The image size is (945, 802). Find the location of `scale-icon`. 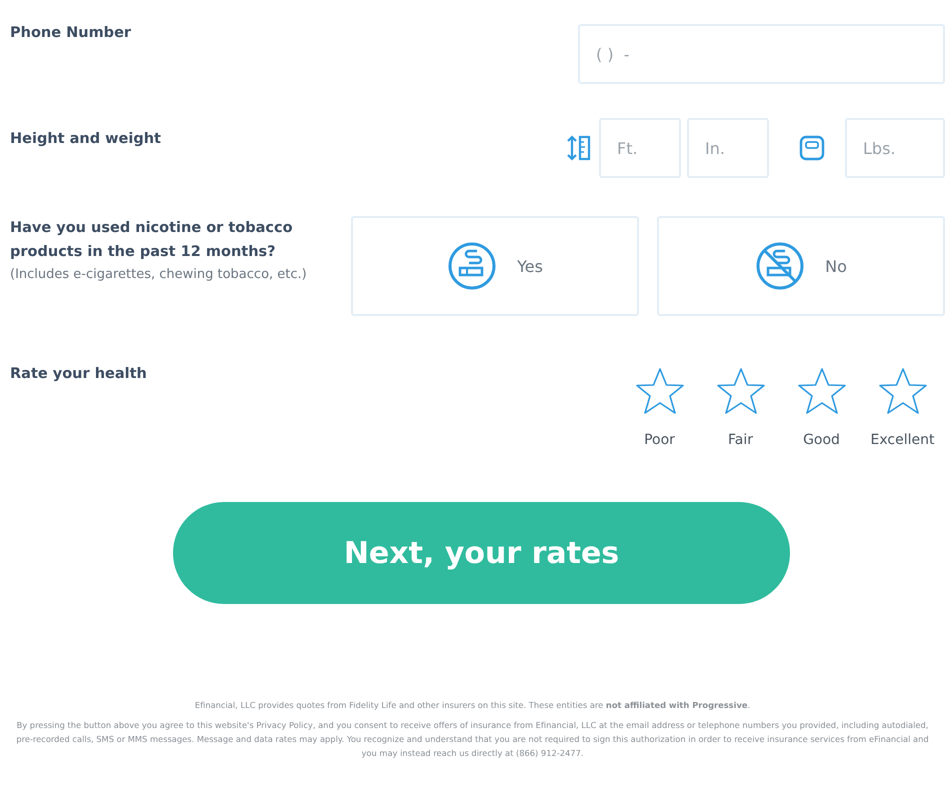

scale-icon is located at coordinates (812, 148).